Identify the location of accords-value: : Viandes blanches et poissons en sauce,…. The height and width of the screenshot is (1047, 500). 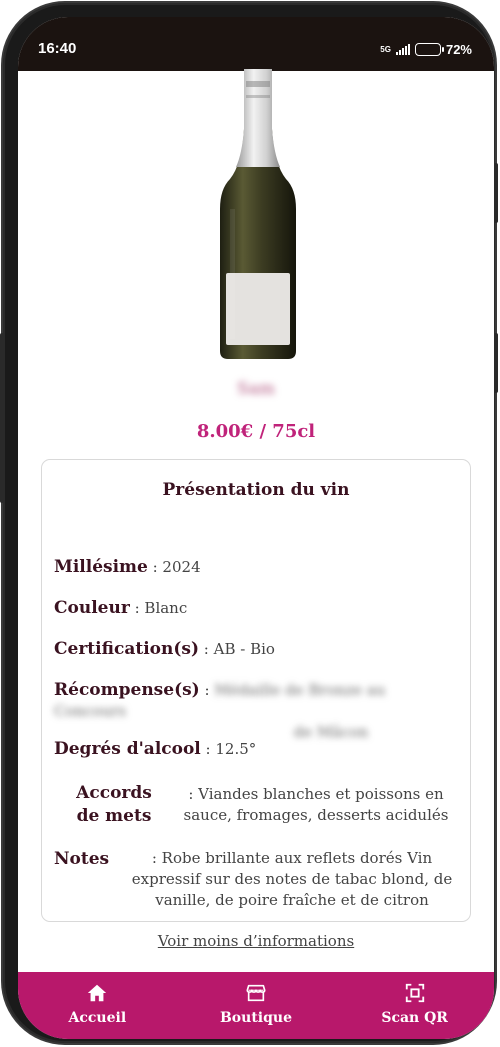
(316, 805).